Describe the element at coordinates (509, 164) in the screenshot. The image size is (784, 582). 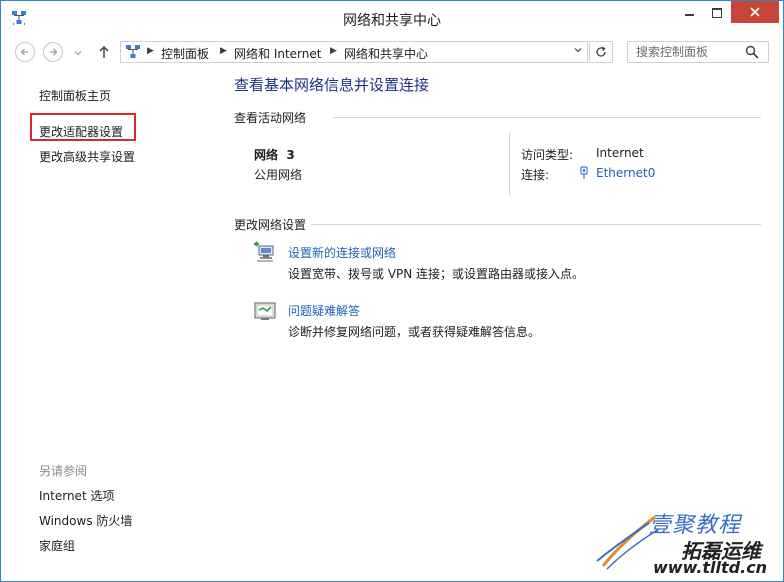
I see `vertical-divider` at that location.